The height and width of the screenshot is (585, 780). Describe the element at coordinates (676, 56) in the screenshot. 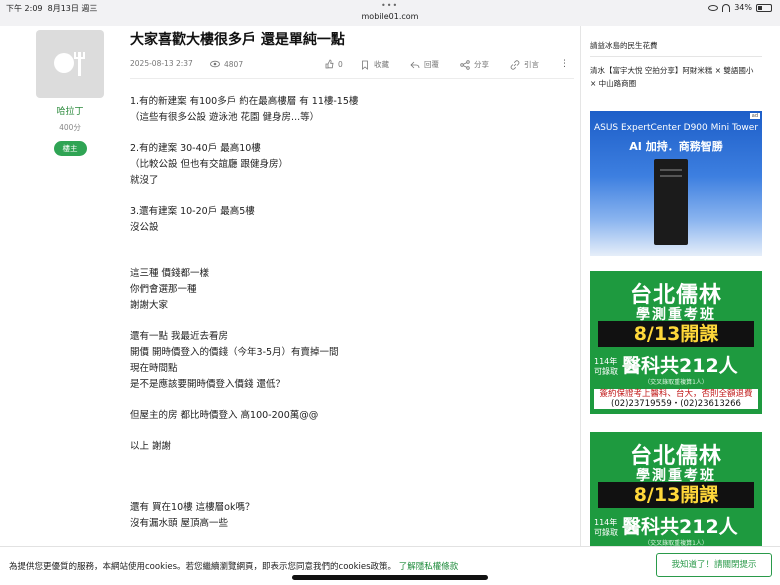

I see `sidebar-divider` at that location.